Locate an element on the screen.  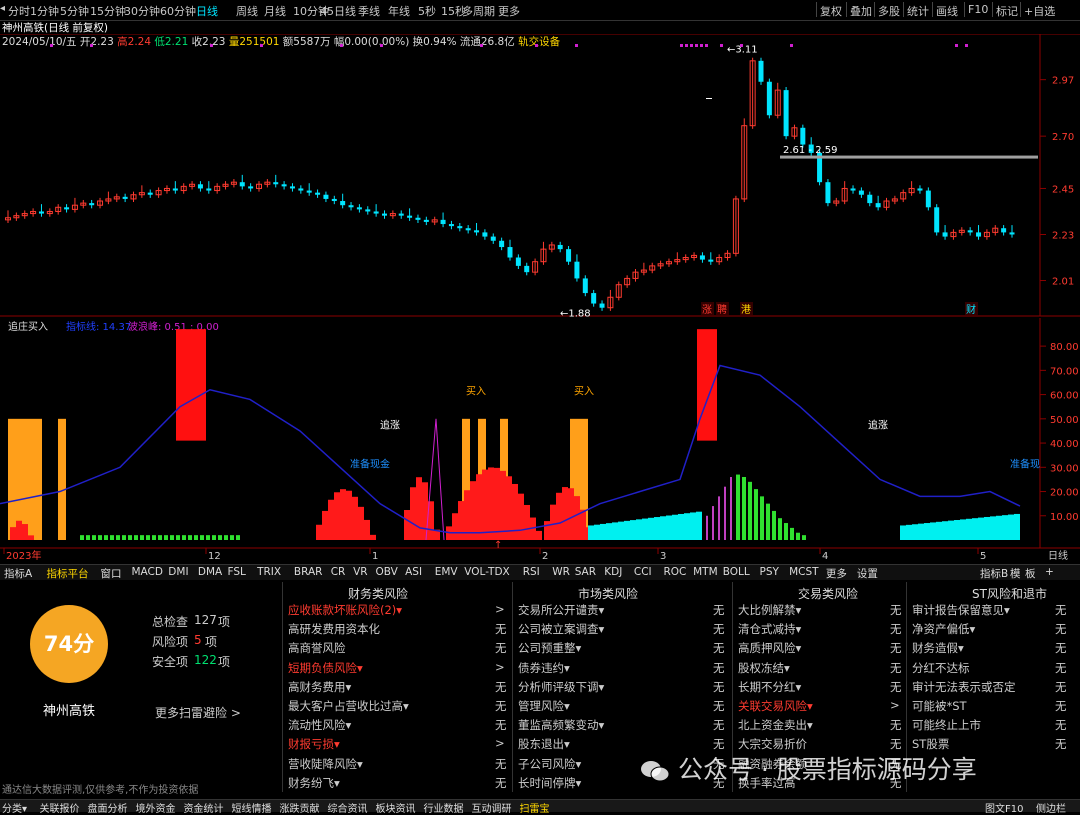
risk-item: 子公司风险▾ is located at coordinates (549, 764).